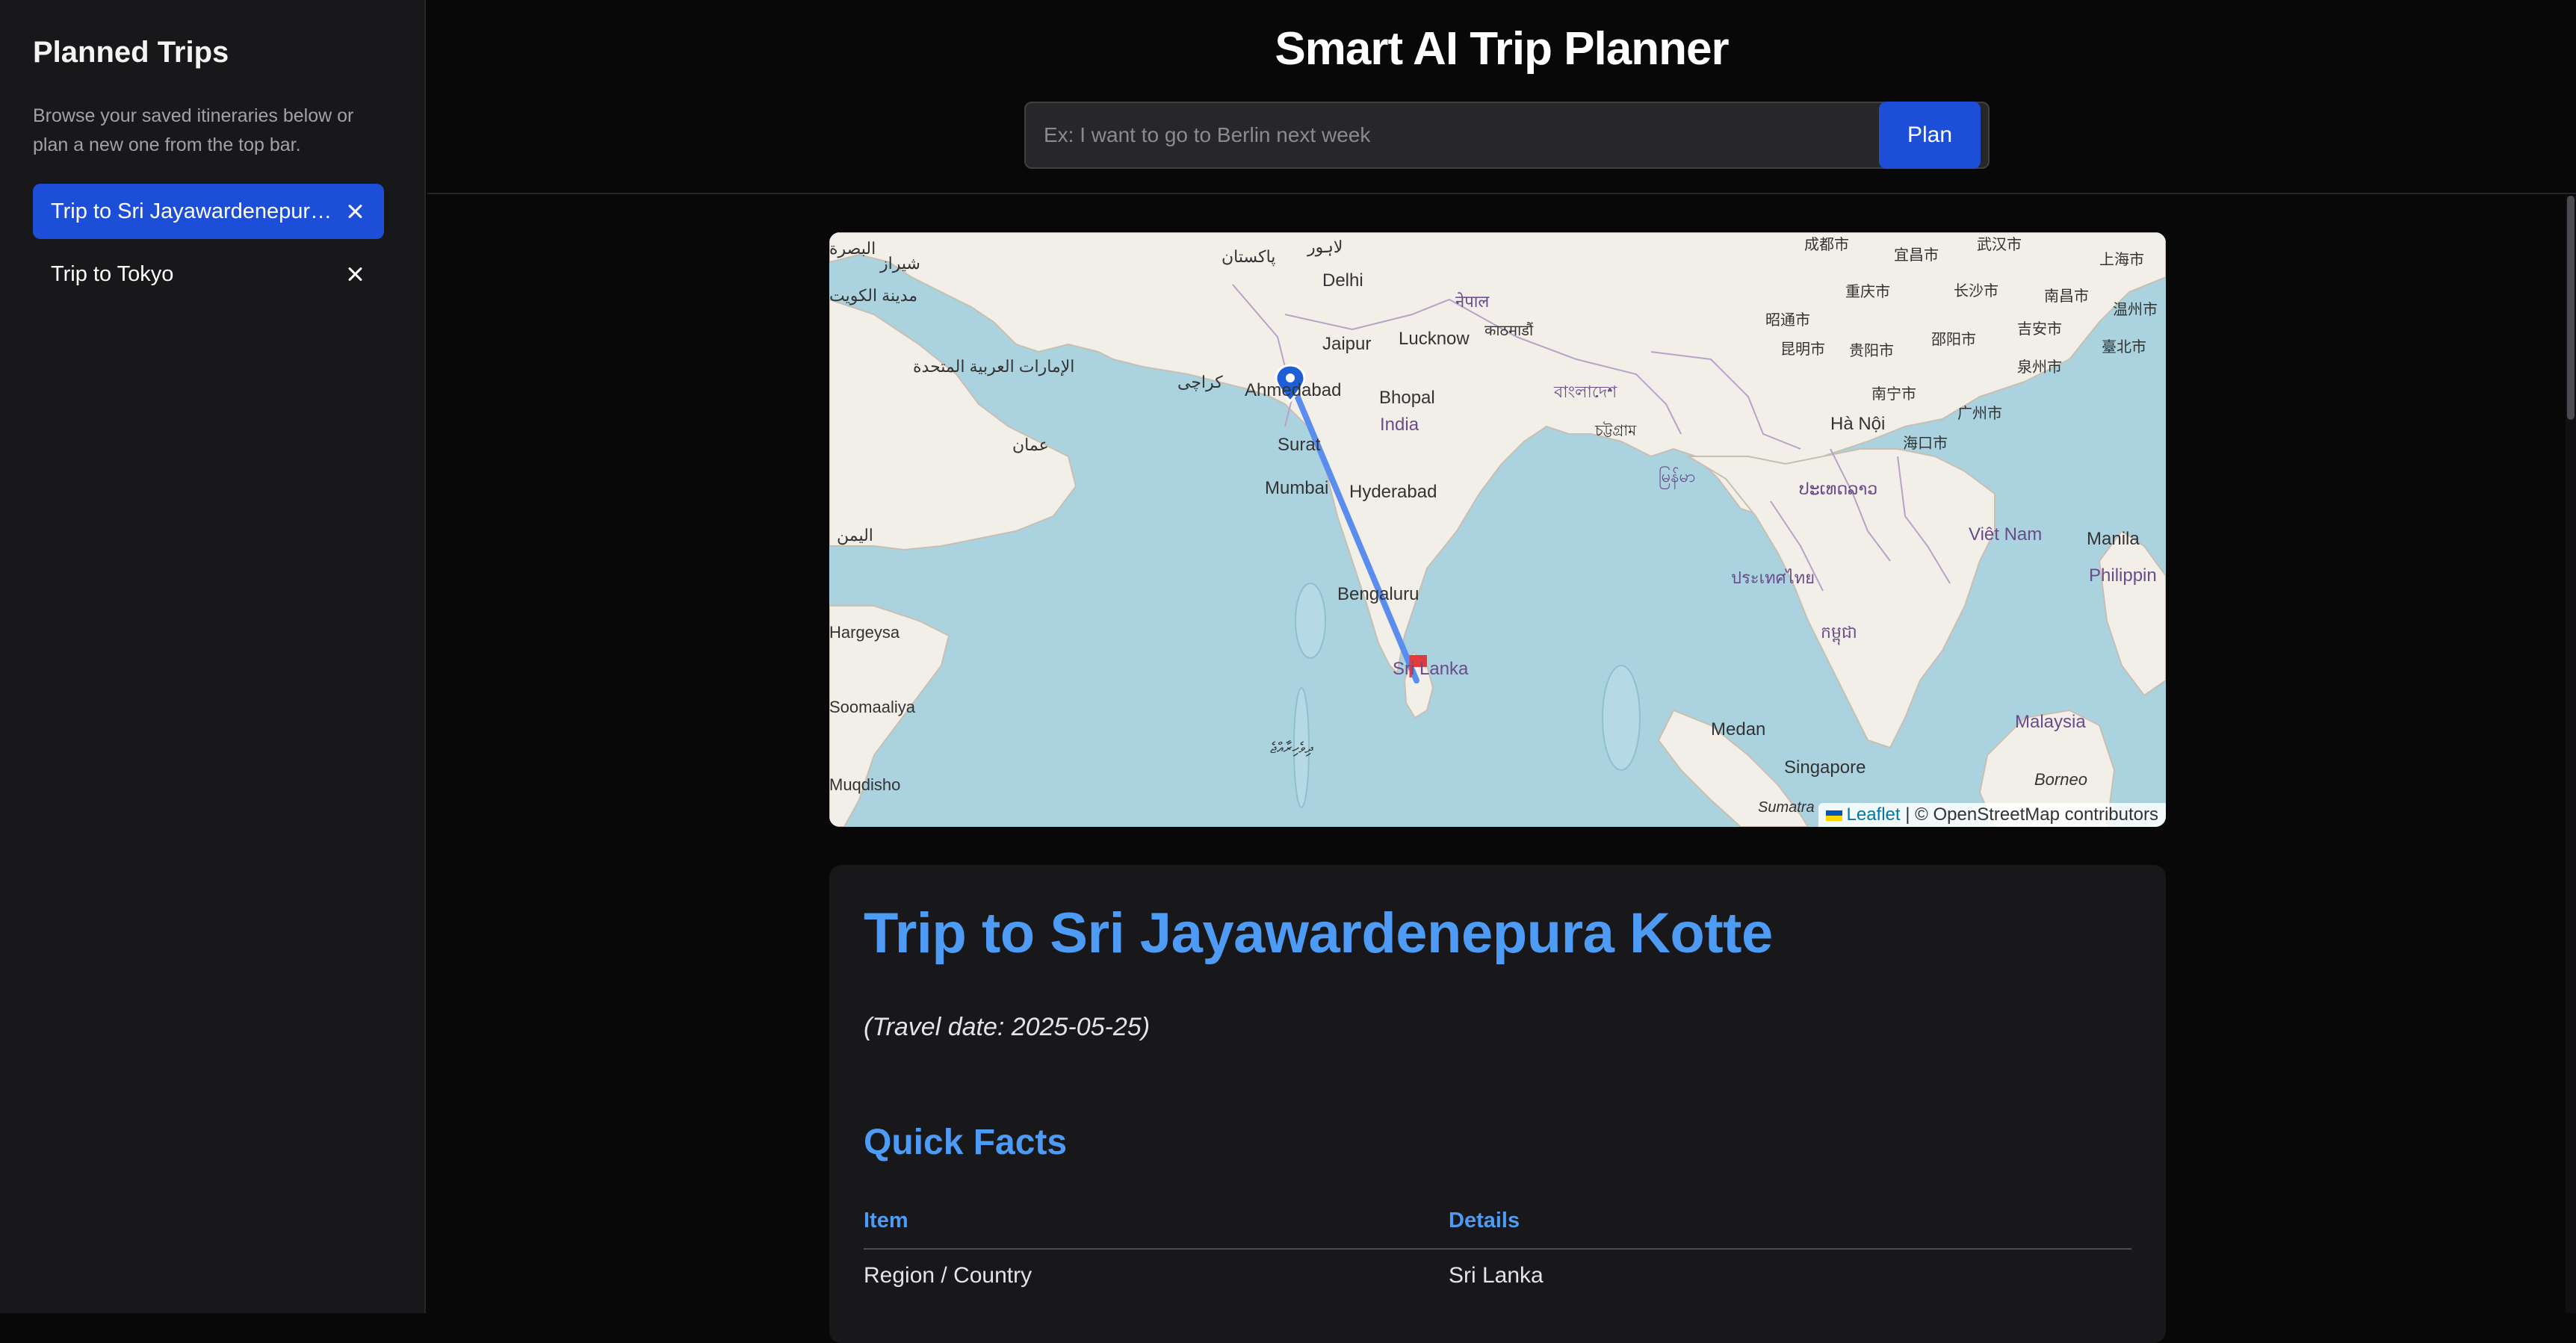 This screenshot has width=2576, height=1343. Describe the element at coordinates (852, 248) in the screenshot. I see `map-label-basra: البصرة` at that location.